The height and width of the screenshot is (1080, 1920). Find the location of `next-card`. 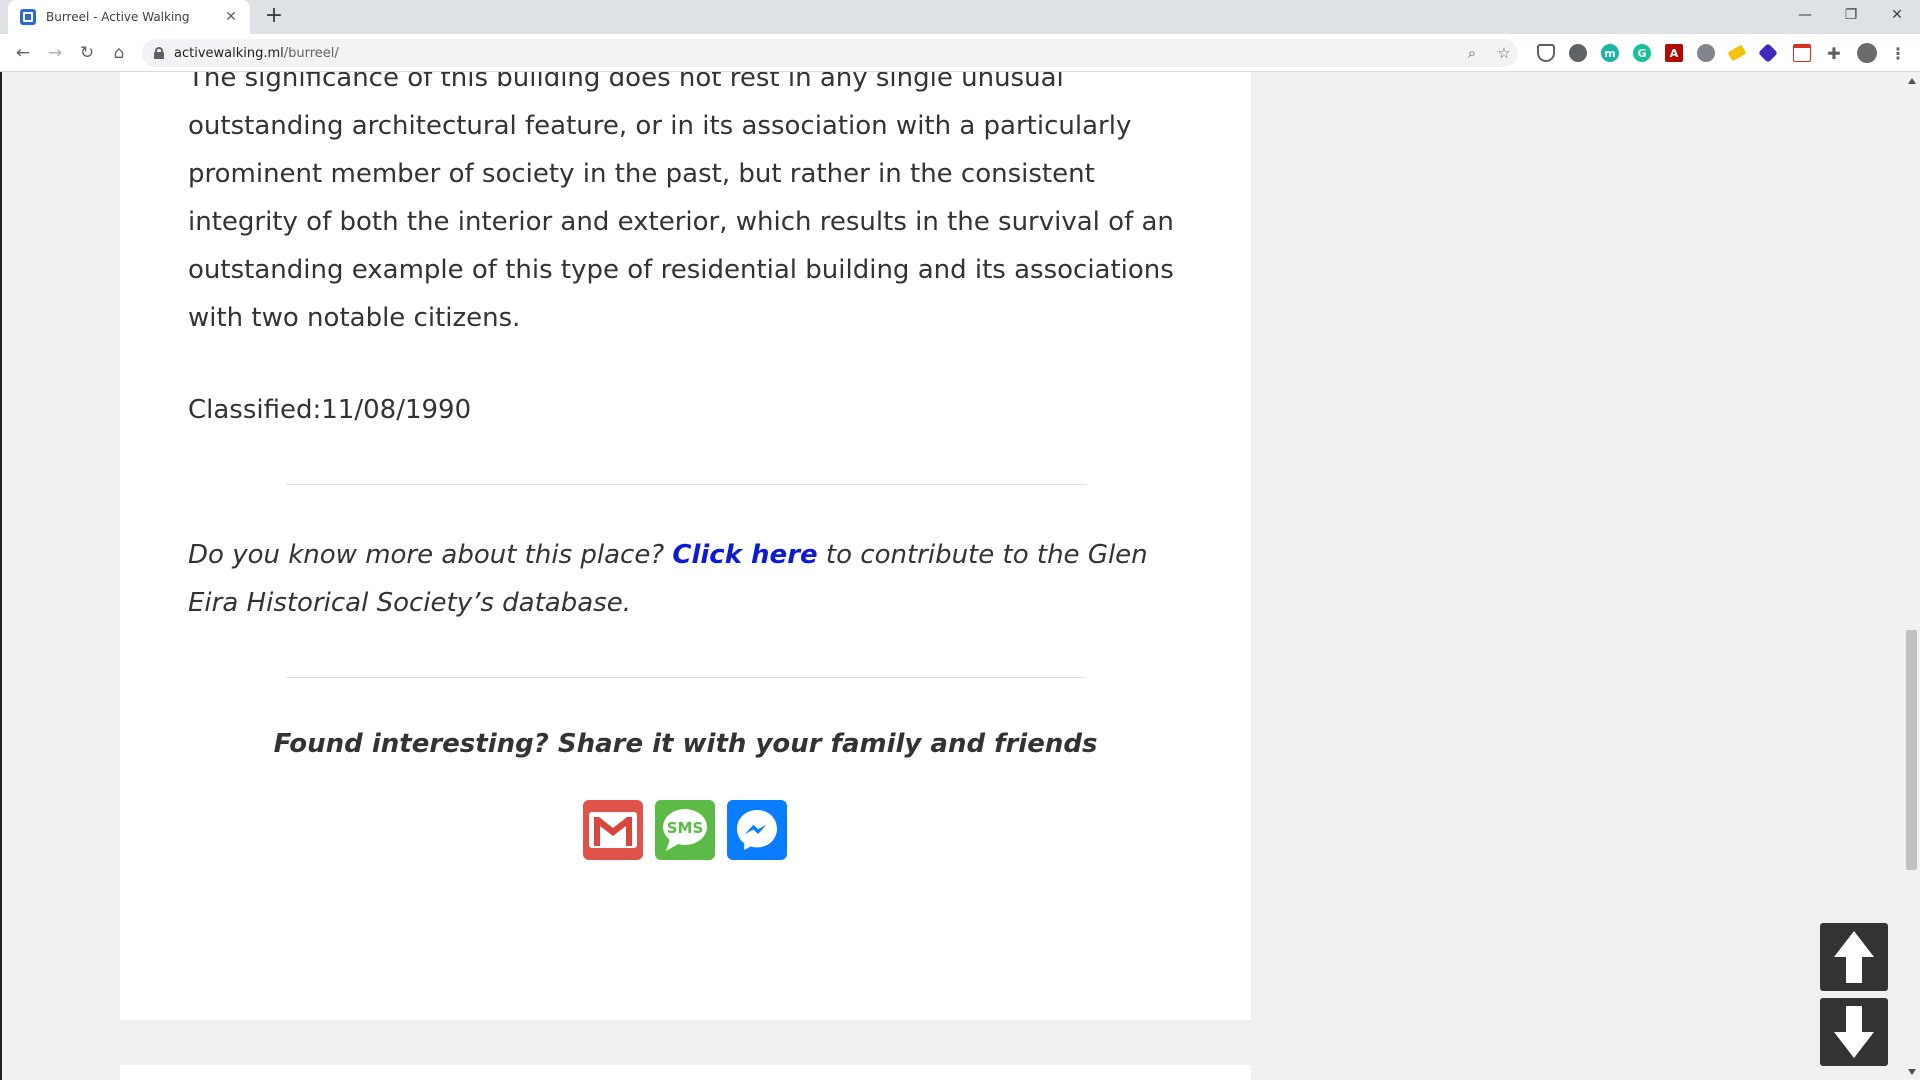

next-card is located at coordinates (685, 1072).